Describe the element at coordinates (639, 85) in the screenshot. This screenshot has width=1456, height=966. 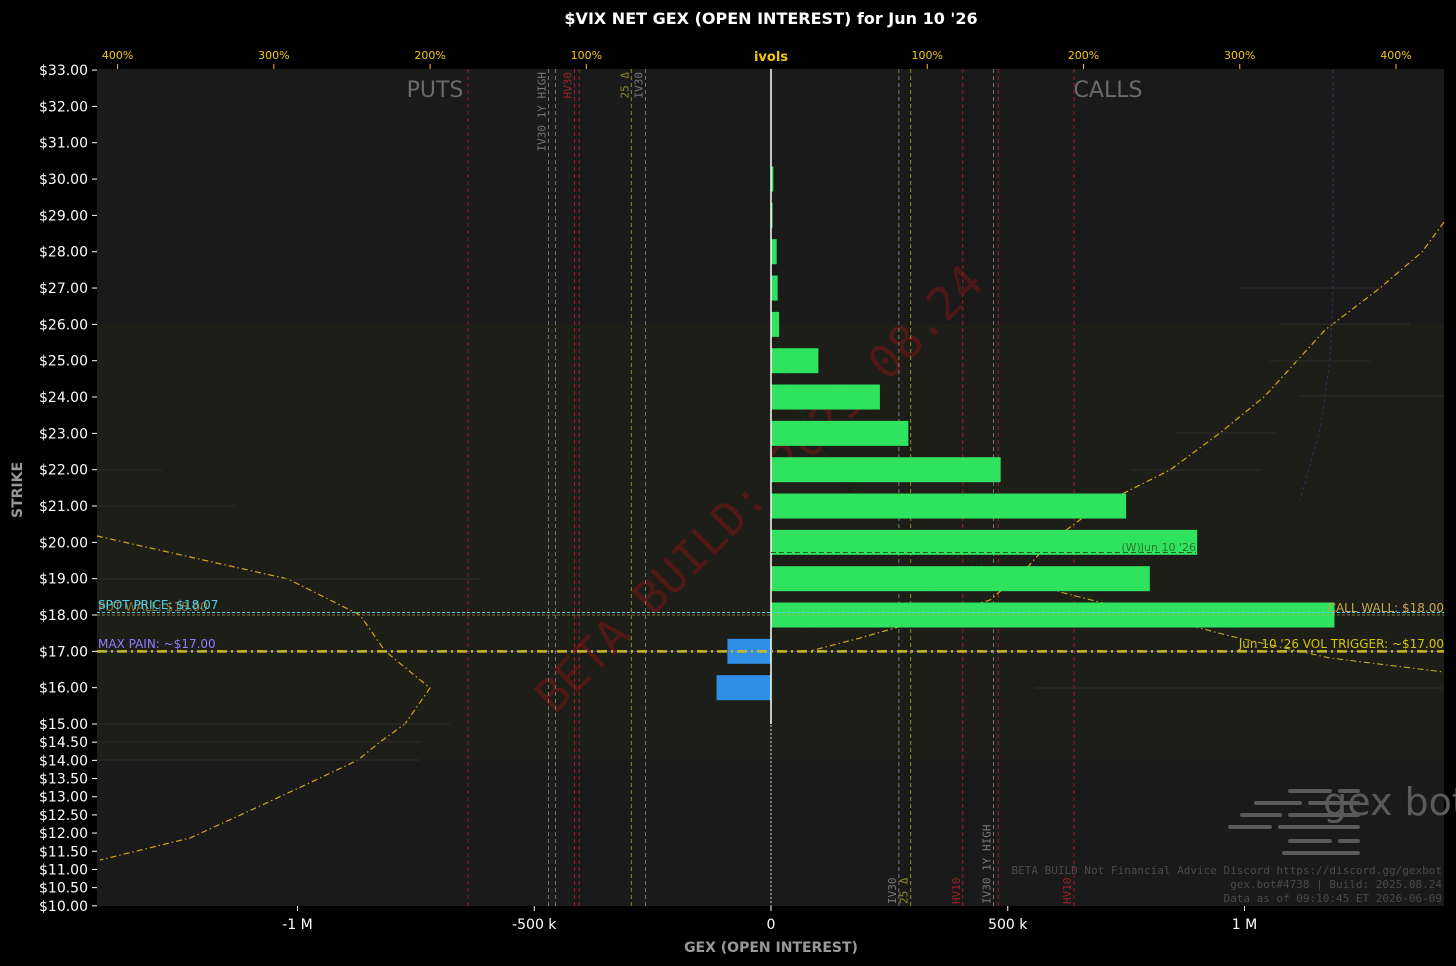
I see `reference-vline-label: IV30` at that location.